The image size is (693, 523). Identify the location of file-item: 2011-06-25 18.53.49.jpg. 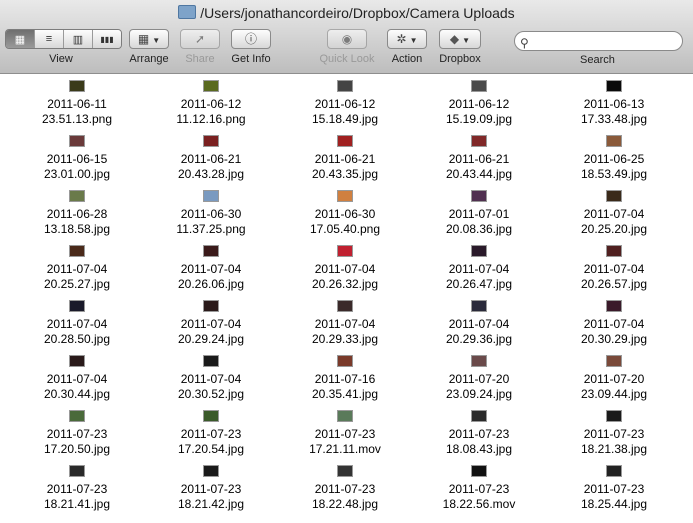
(614, 156).